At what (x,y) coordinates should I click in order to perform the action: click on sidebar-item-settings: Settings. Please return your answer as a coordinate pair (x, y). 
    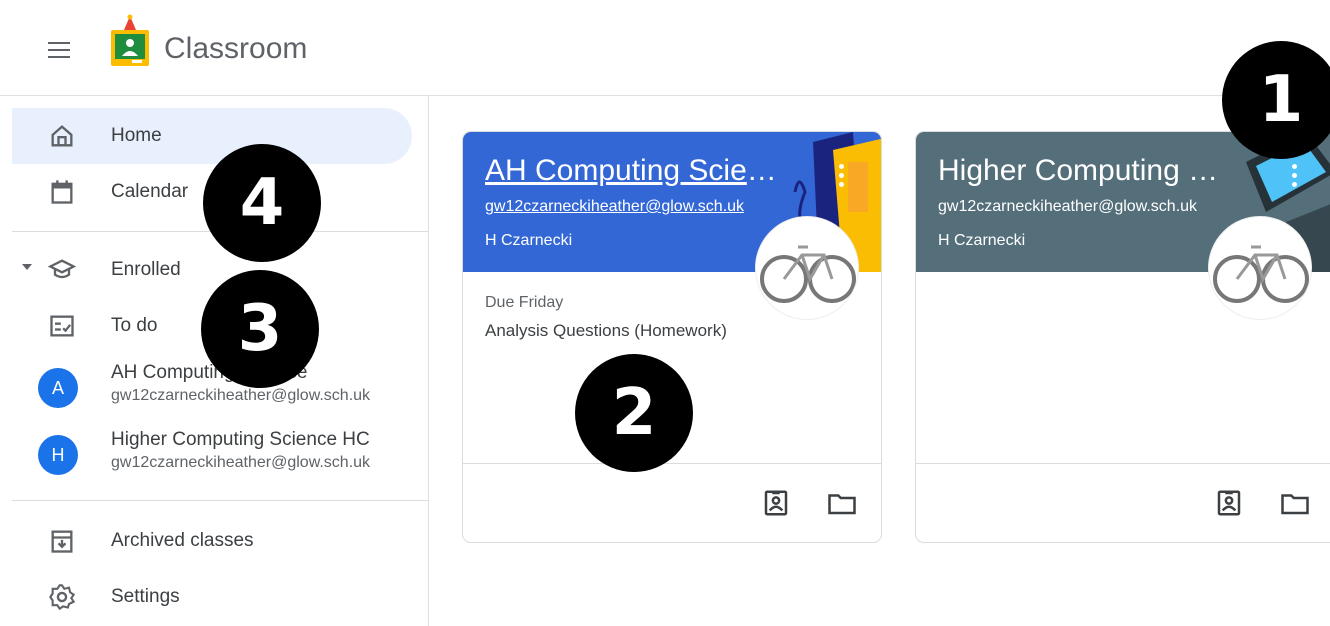
    Looking at the image, I should click on (212, 597).